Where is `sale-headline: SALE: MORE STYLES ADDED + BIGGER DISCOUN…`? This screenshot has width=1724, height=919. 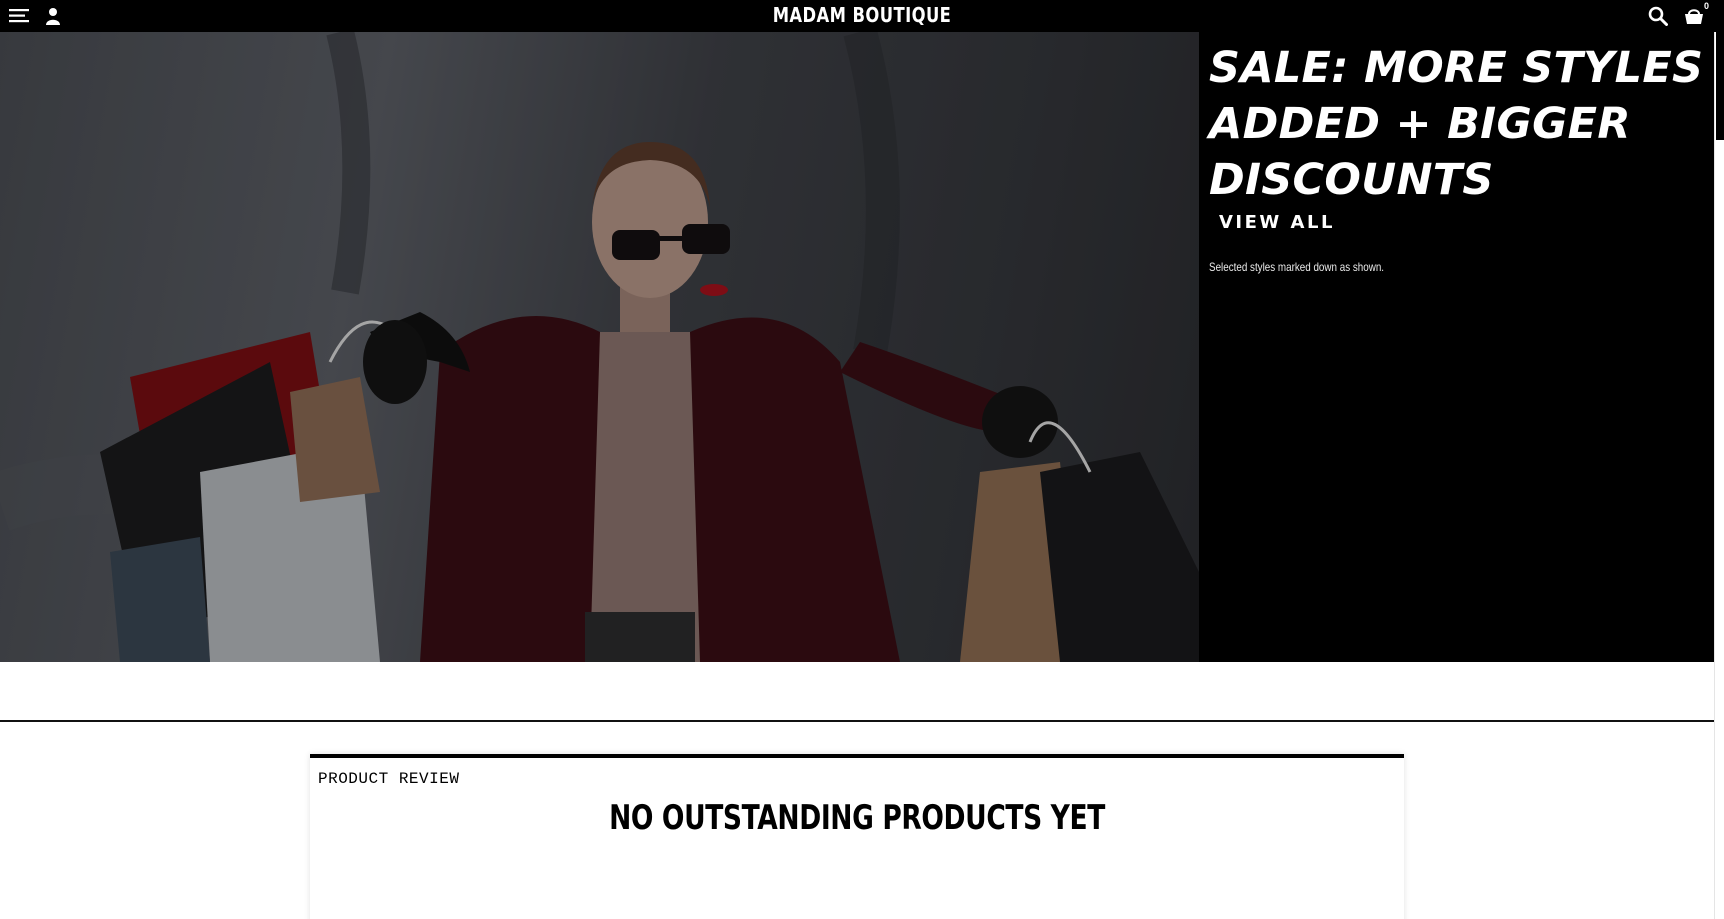 sale-headline: SALE: MORE STYLES ADDED + BIGGER DISCOUN… is located at coordinates (1456, 124).